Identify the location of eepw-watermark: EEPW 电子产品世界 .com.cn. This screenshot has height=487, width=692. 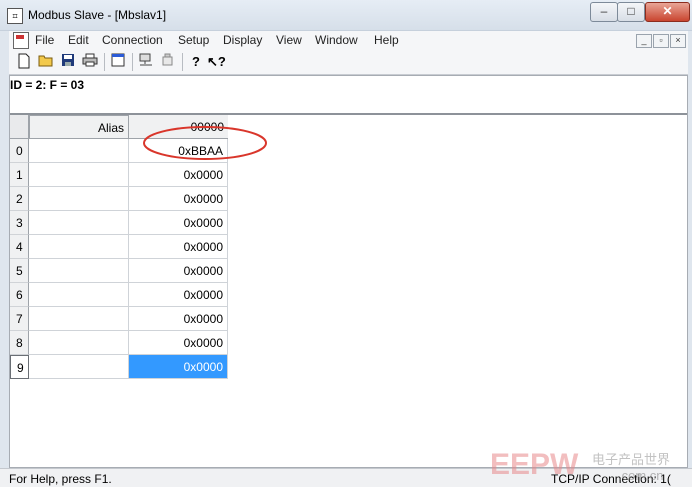
(580, 465).